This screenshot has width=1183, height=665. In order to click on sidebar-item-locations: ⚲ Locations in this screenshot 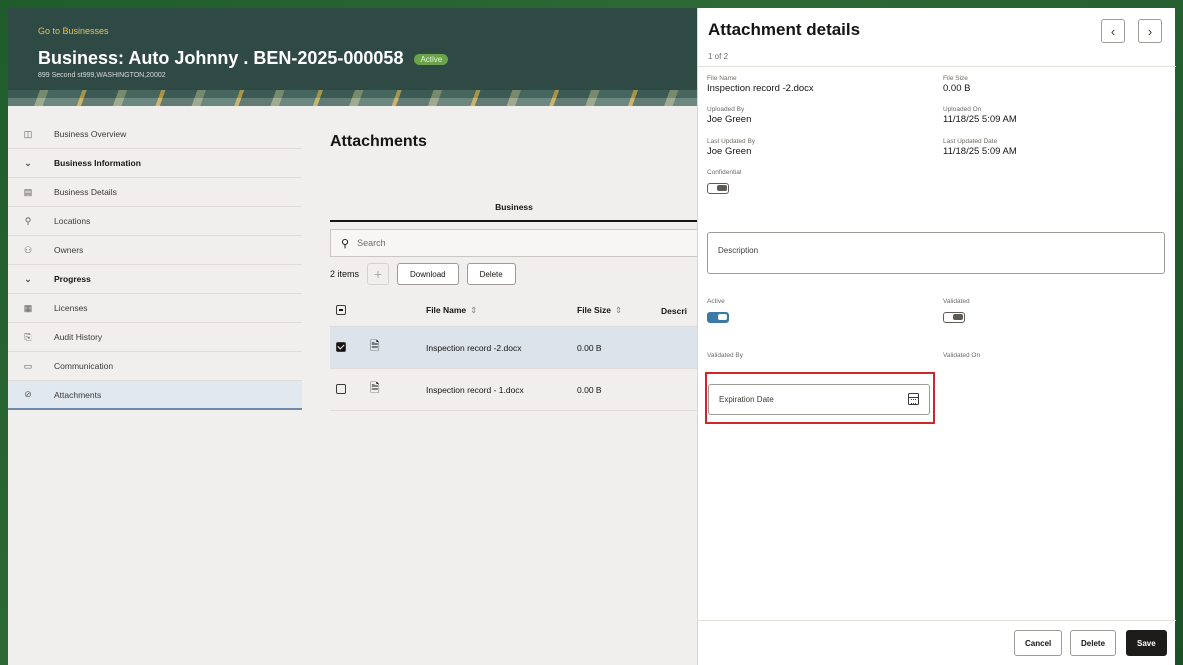, I will do `click(155, 221)`.